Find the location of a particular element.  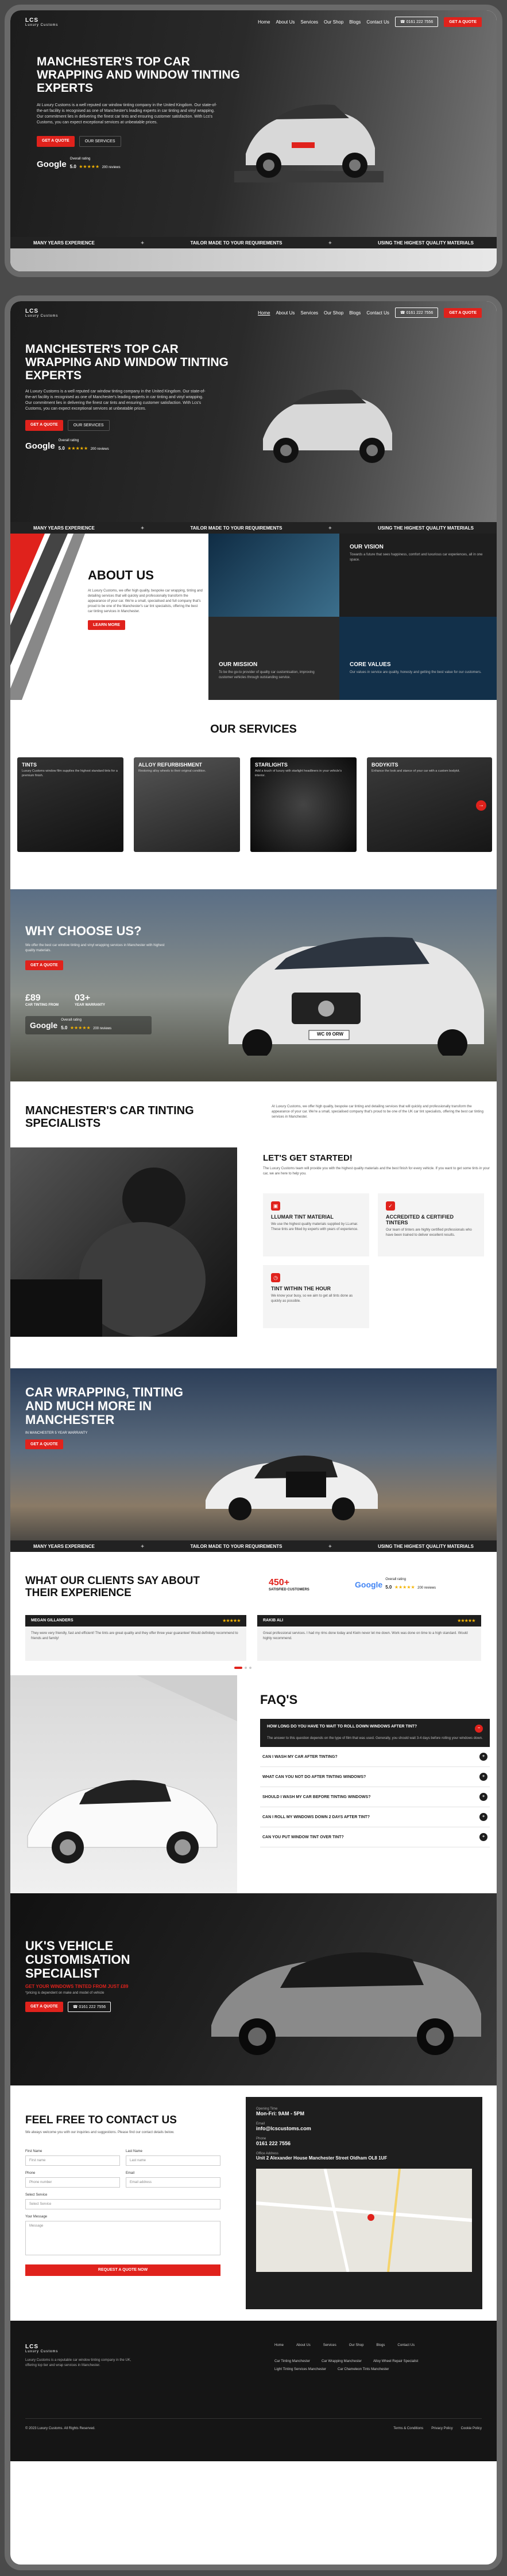

collapse-icon: − is located at coordinates (479, 1729).